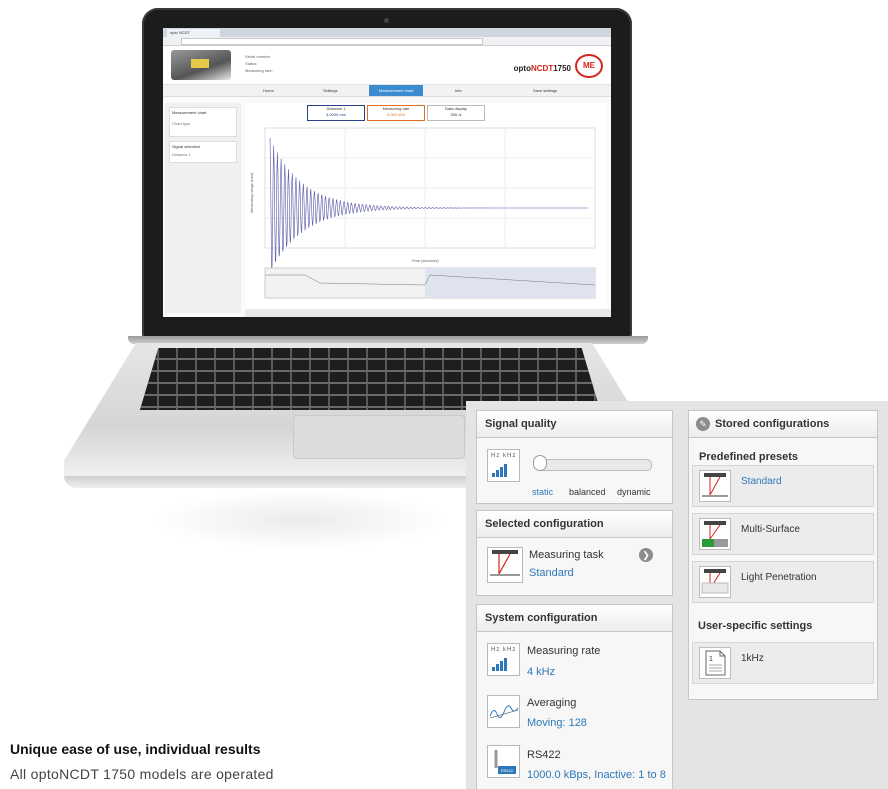  What do you see at coordinates (574, 524) in the screenshot?
I see `selected-configuration-title: Selected configuration` at bounding box center [574, 524].